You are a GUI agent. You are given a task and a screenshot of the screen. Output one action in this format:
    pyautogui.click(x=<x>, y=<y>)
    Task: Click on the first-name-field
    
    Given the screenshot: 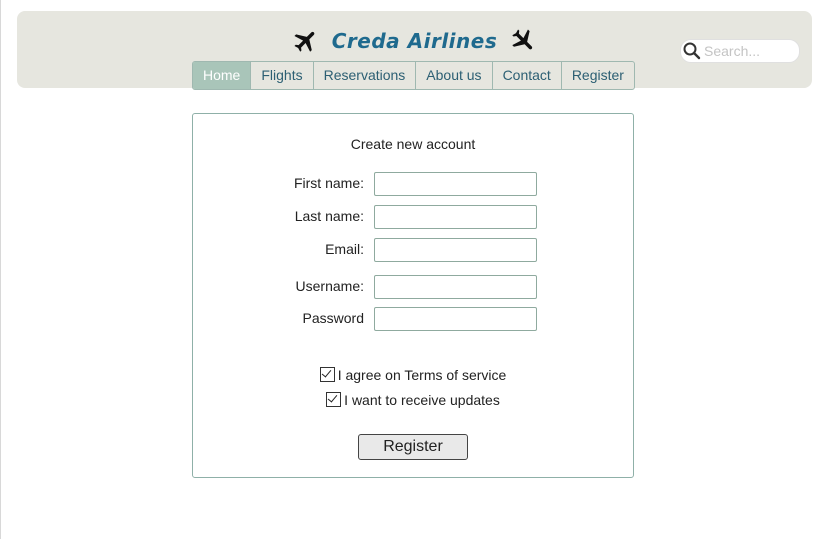 What is the action you would take?
    pyautogui.click(x=455, y=184)
    